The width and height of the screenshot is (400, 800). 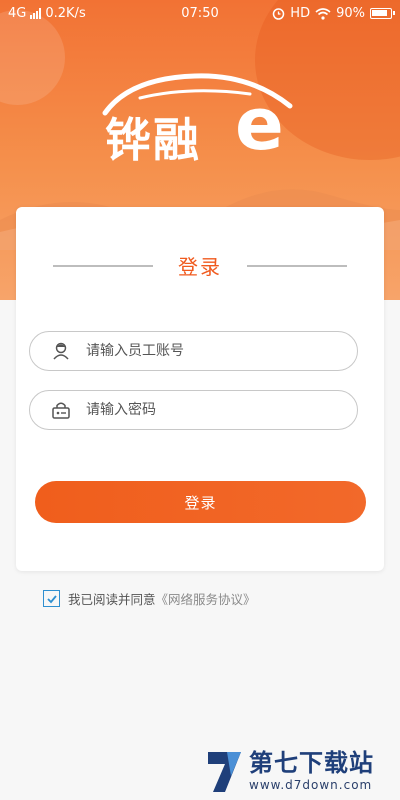 What do you see at coordinates (300, 13) in the screenshot?
I see `hd-indicator: HD` at bounding box center [300, 13].